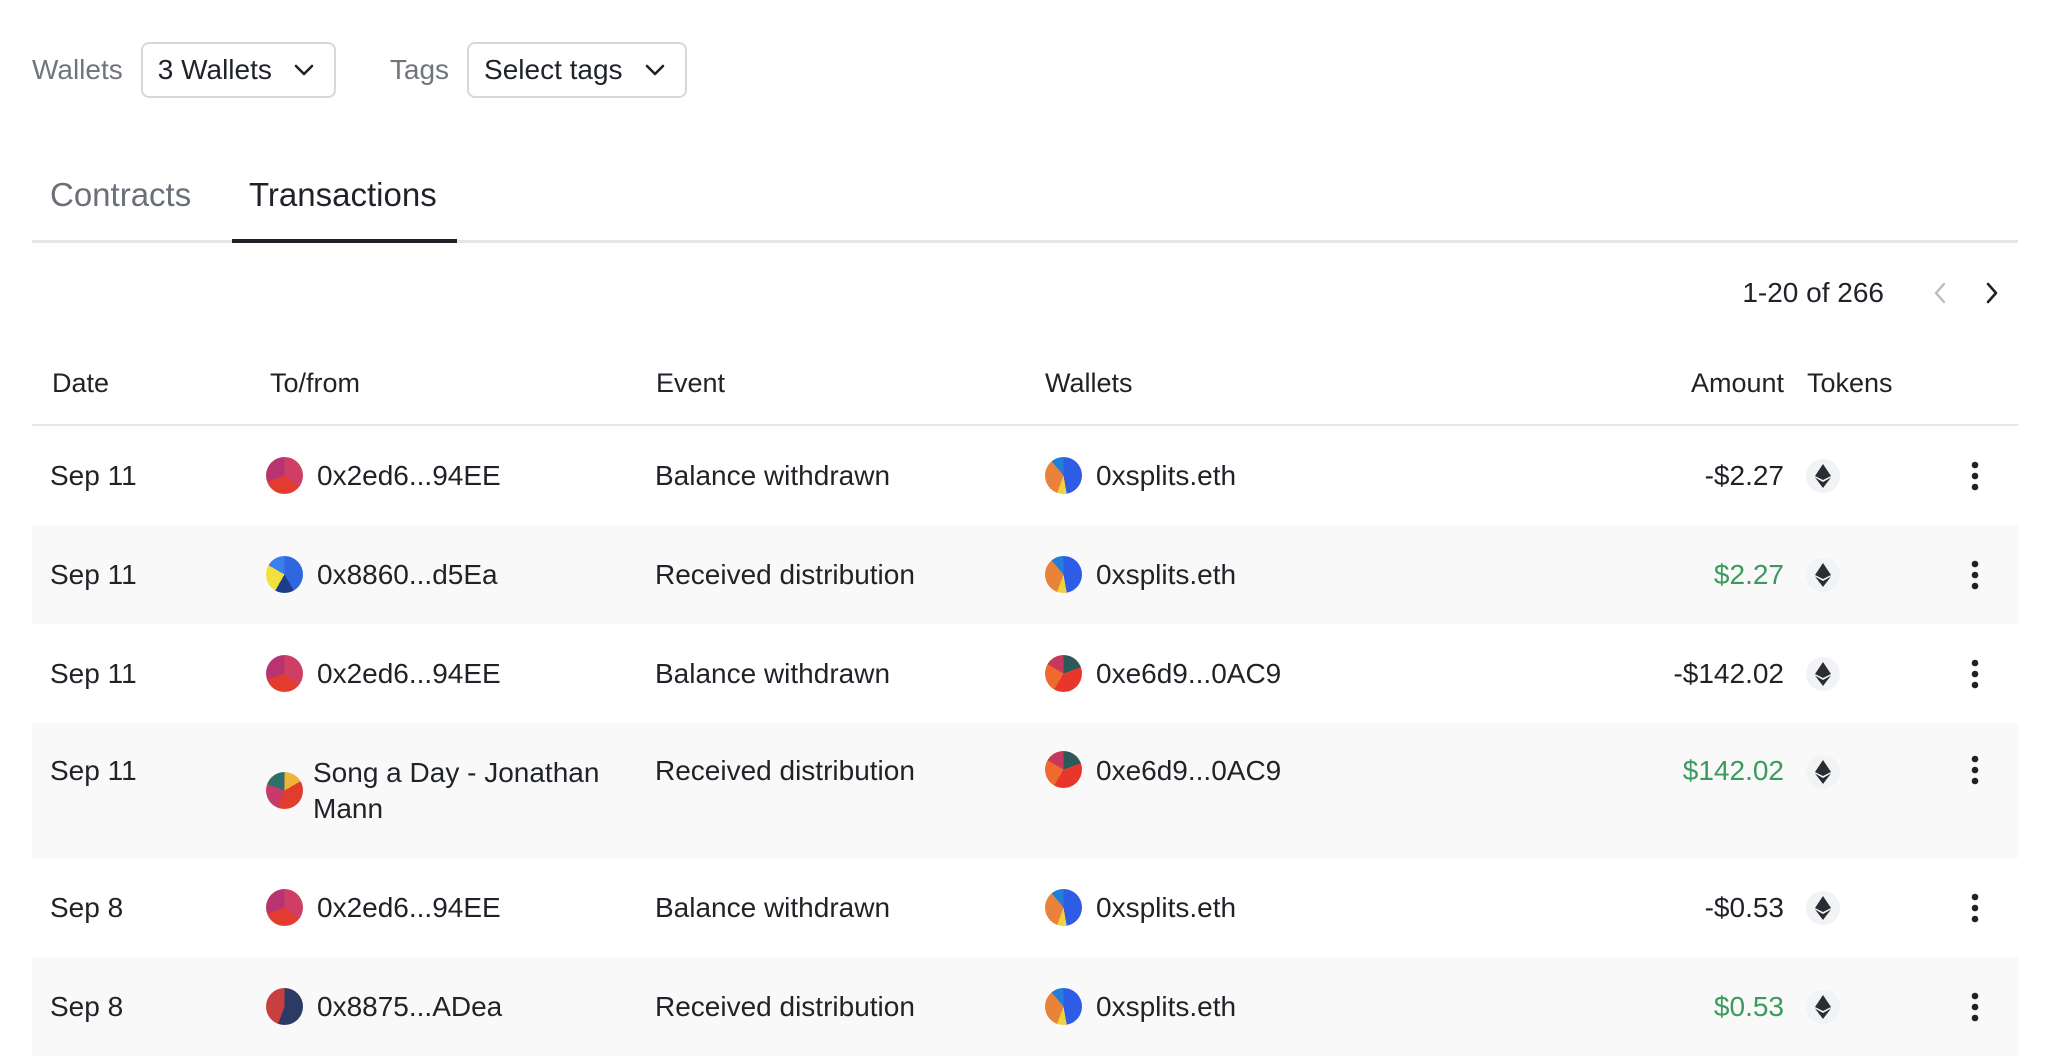 This screenshot has width=2054, height=1056. What do you see at coordinates (315, 383) in the screenshot?
I see `column-header-tofrom: To/from` at bounding box center [315, 383].